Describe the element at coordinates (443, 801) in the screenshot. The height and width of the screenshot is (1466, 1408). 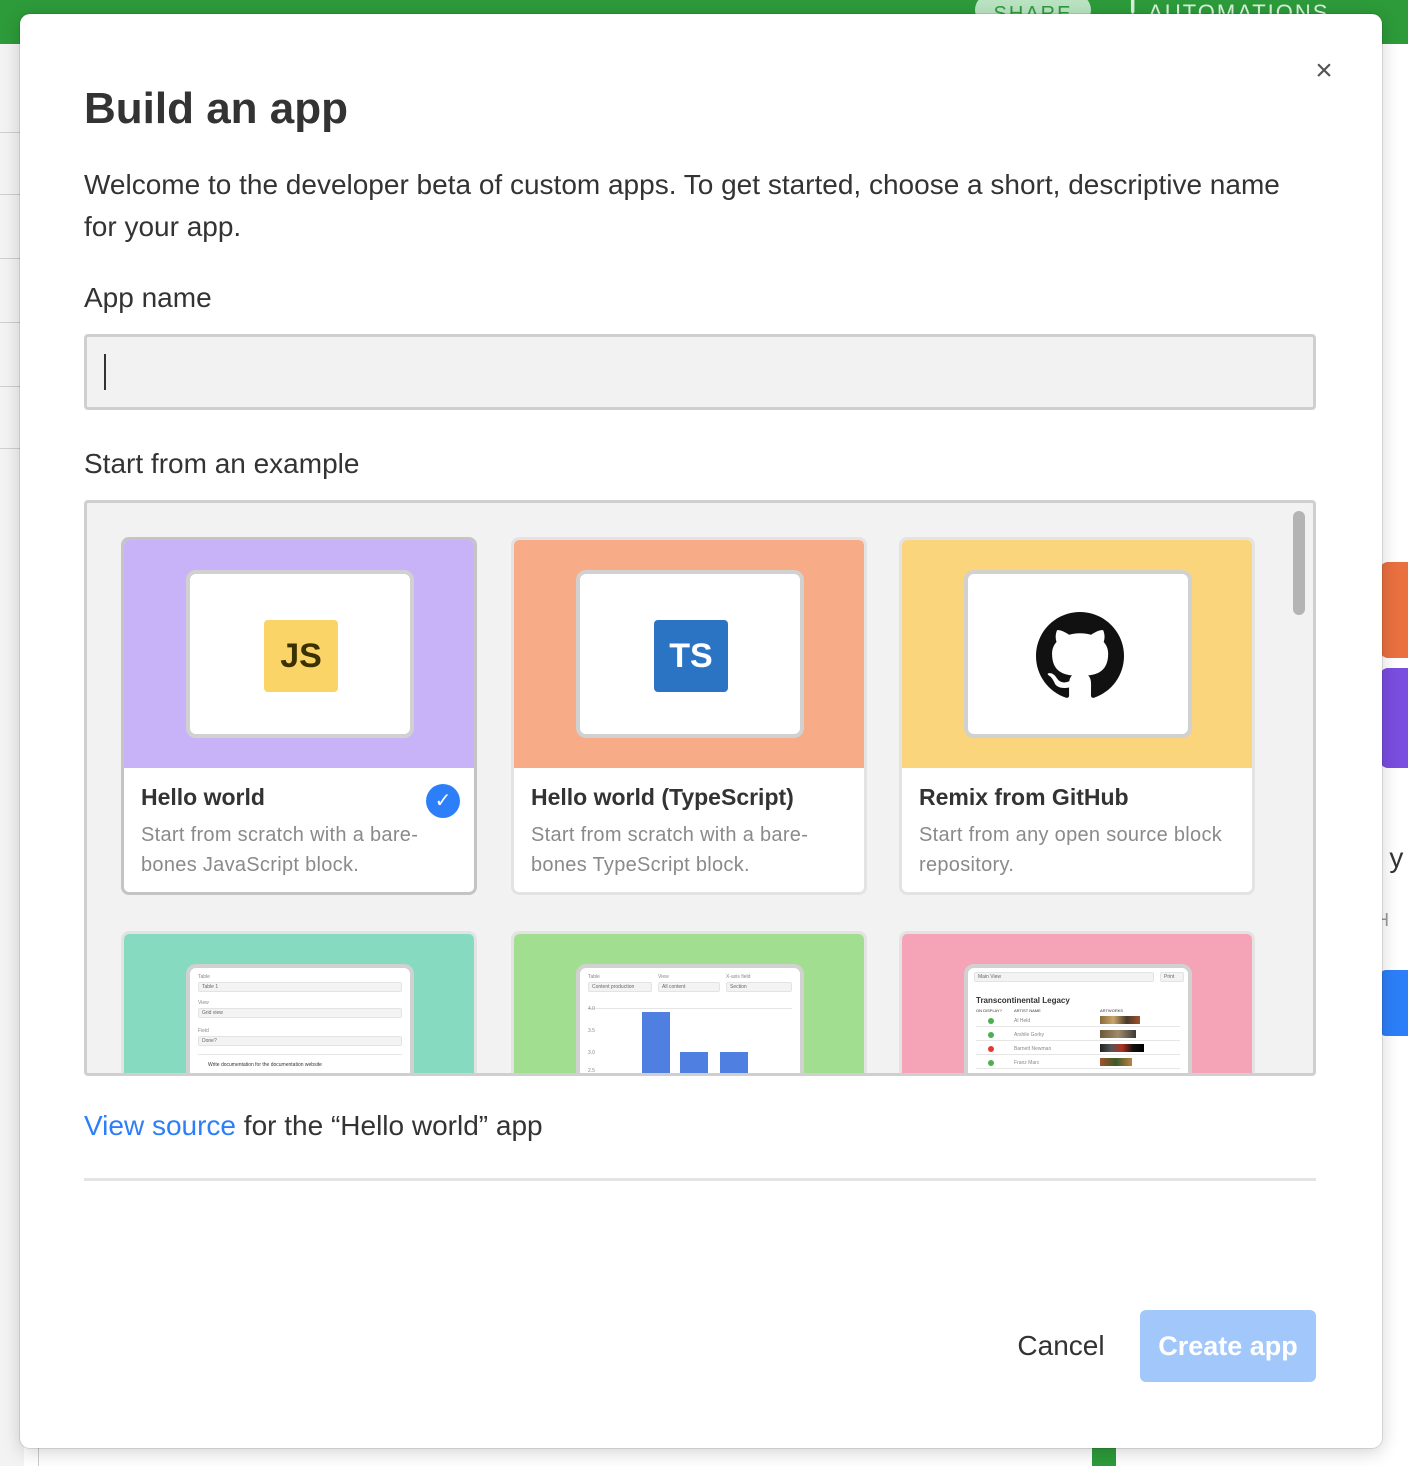
I see `checkmark-icon: ✓` at that location.